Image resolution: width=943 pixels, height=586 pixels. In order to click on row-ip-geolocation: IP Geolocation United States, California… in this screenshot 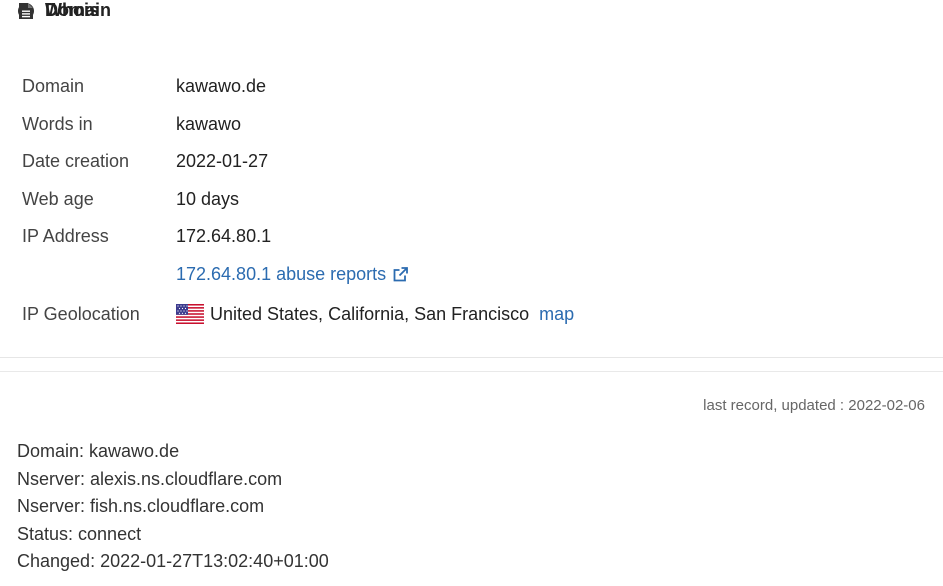, I will do `click(298, 314)`.